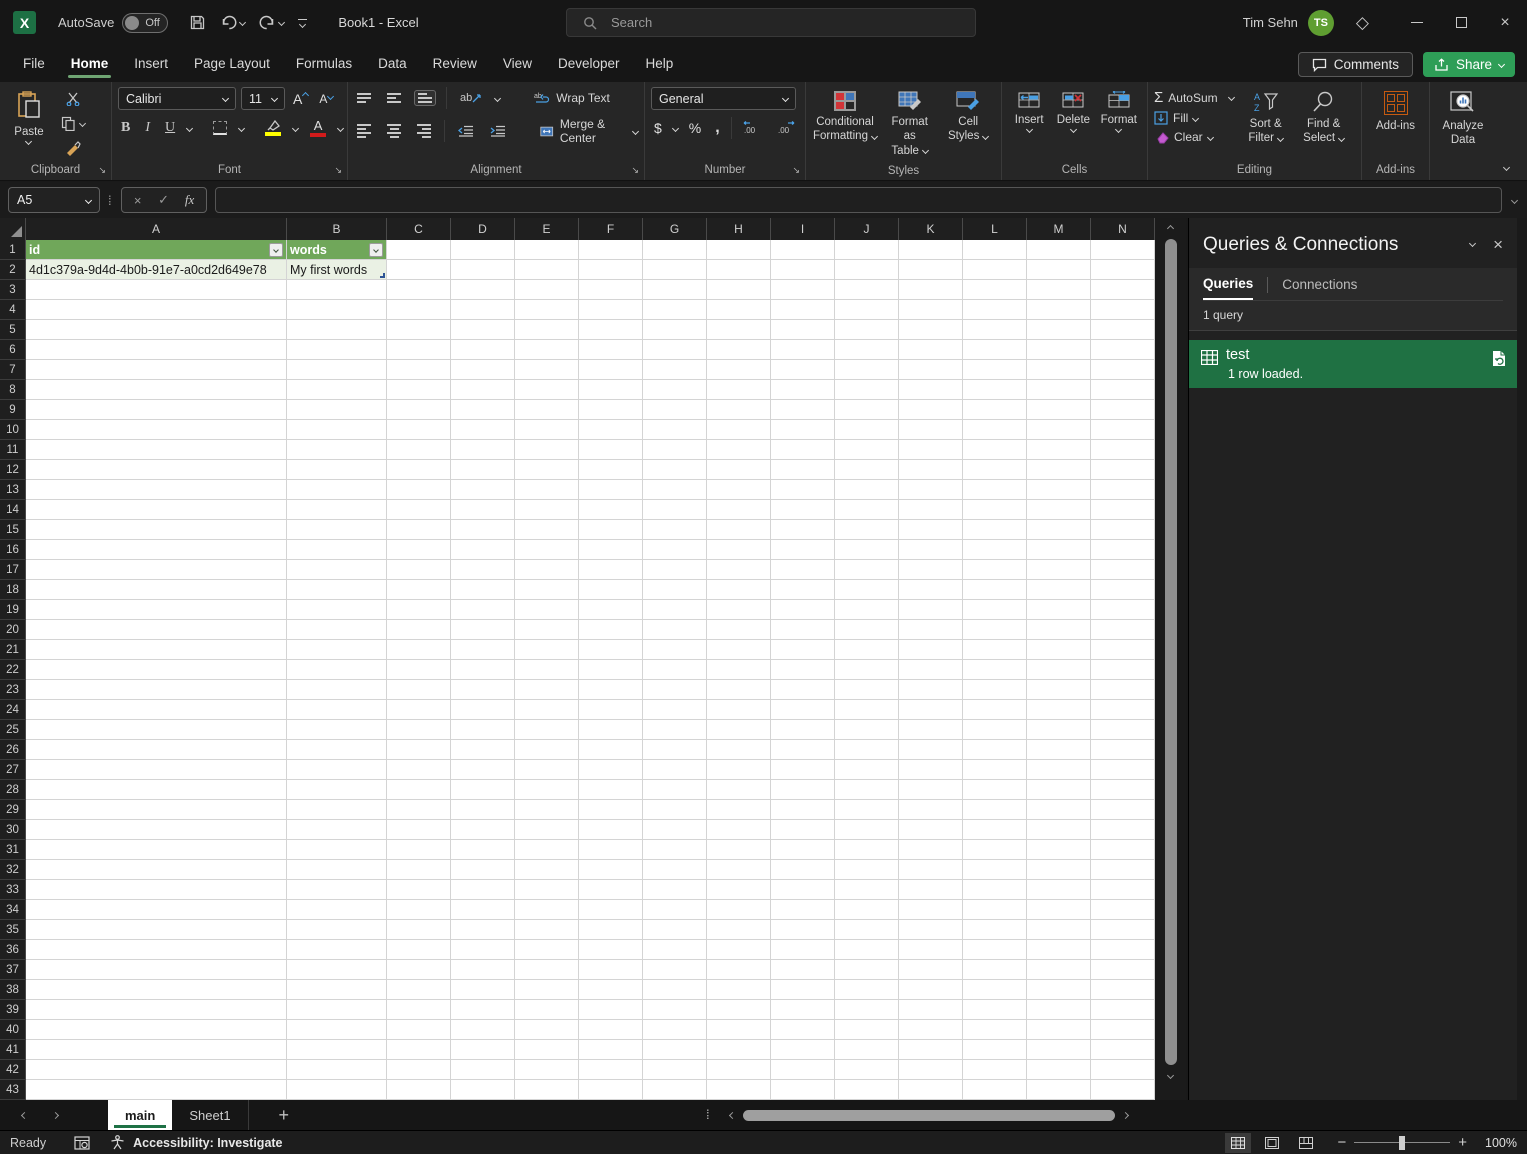 Image resolution: width=1527 pixels, height=1154 pixels. I want to click on copy-dropdown-icon, so click(82, 123).